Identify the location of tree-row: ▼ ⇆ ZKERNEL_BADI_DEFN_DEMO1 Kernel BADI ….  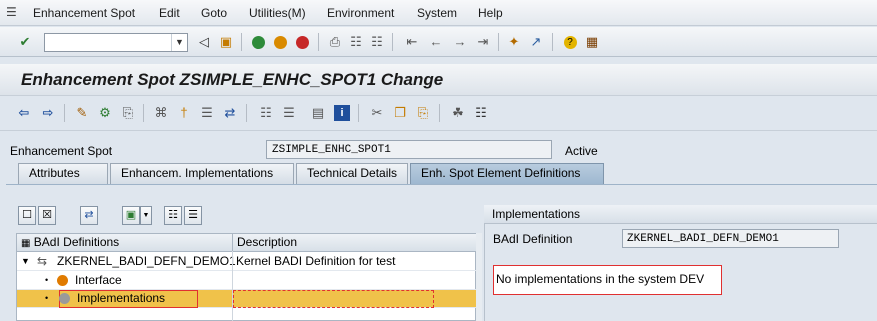
(247, 262).